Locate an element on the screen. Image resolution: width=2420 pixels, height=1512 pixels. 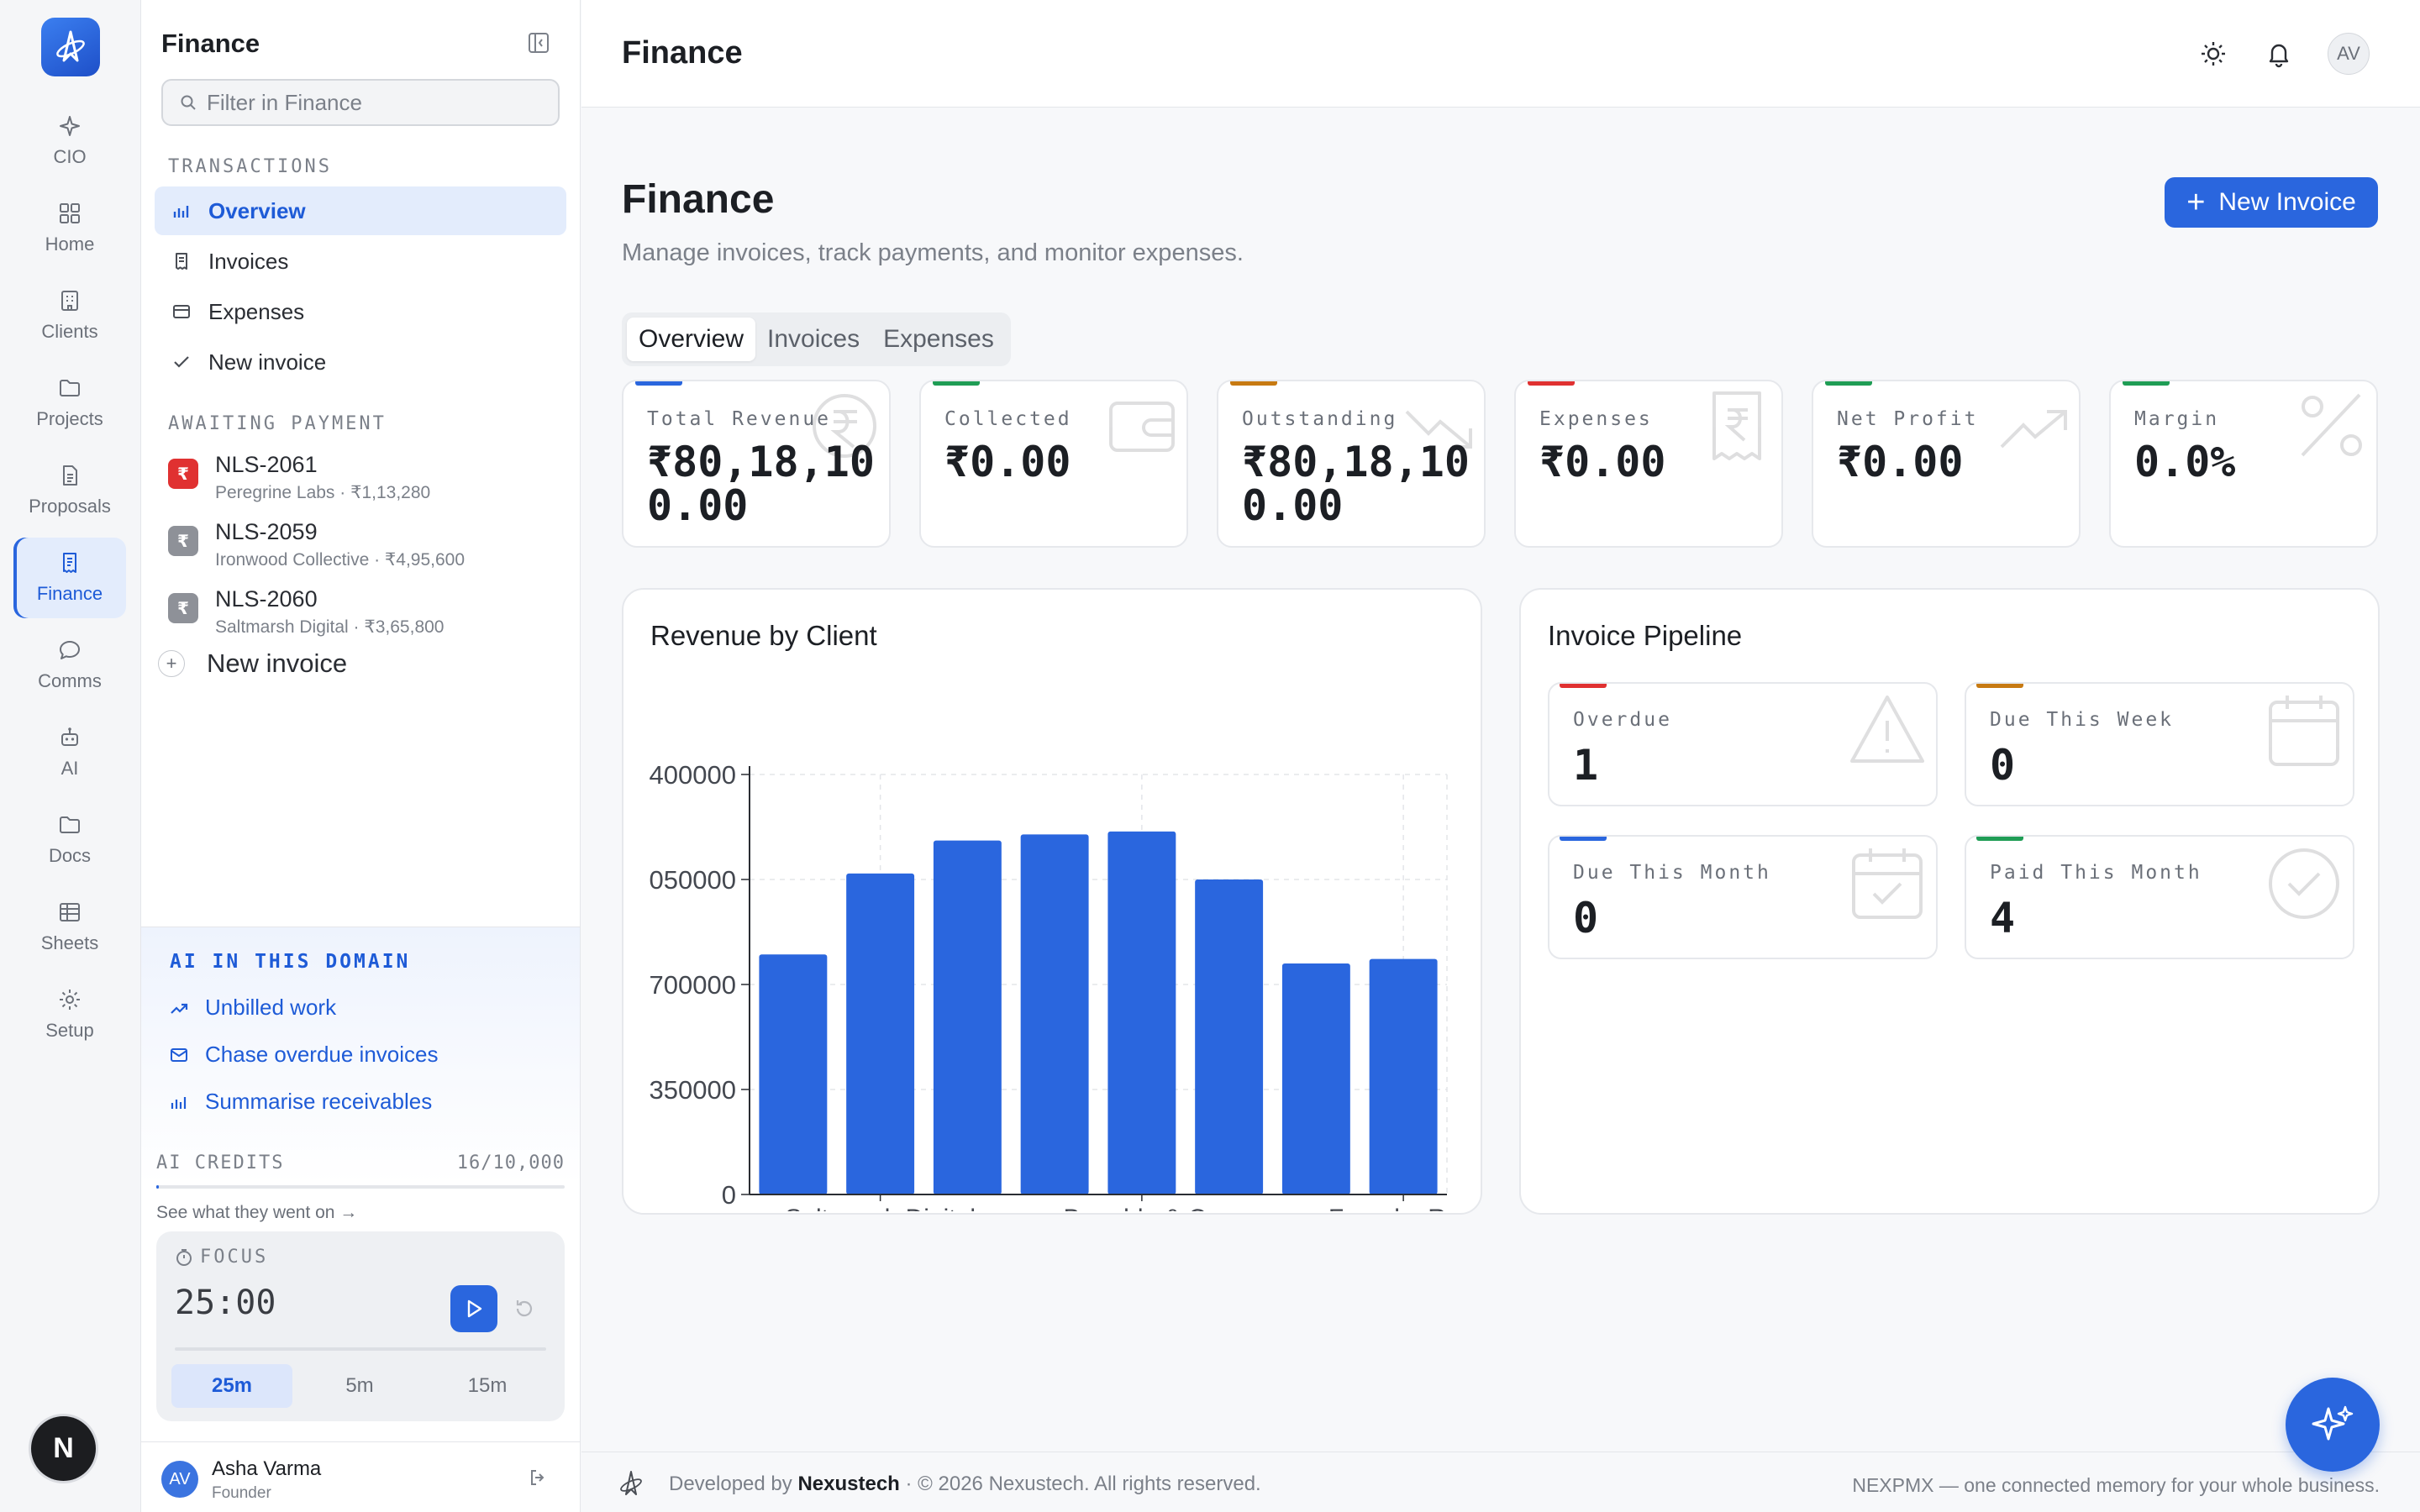
ai-credits-link: See what they went on → is located at coordinates (256, 1213).